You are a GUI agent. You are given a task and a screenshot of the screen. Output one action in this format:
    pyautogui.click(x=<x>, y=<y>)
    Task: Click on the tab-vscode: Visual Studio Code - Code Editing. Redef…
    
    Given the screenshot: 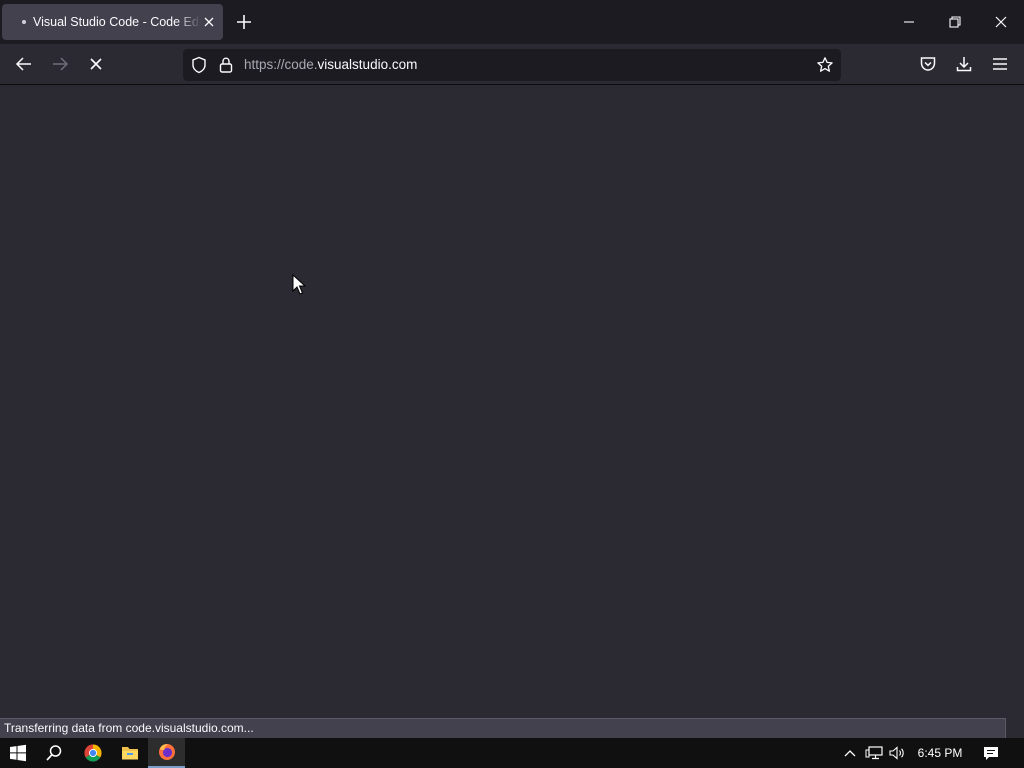 What is the action you would take?
    pyautogui.click(x=112, y=22)
    